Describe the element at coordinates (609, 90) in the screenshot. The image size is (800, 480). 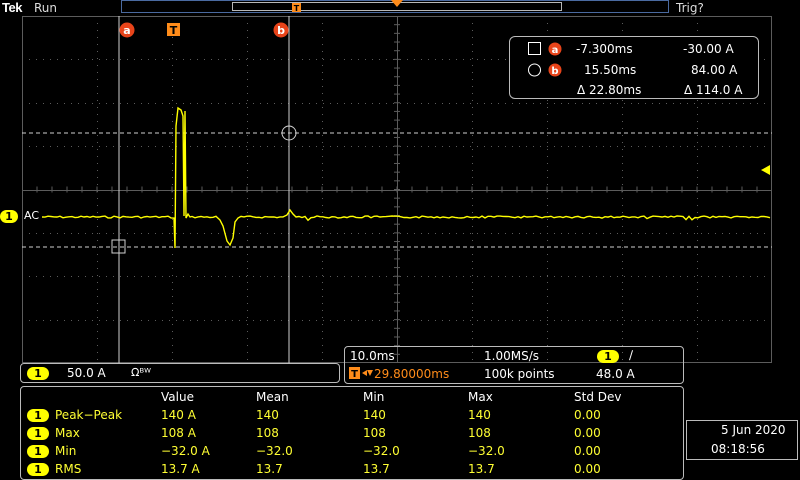
I see `cursor-delta-time: Δ 22.80ms` at that location.